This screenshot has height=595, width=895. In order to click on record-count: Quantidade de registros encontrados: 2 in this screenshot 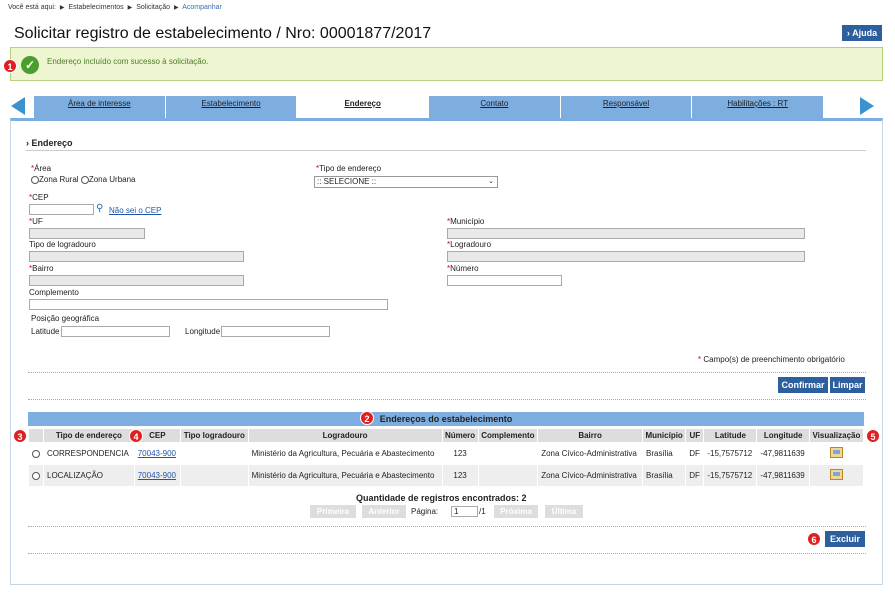, I will do `click(441, 498)`.